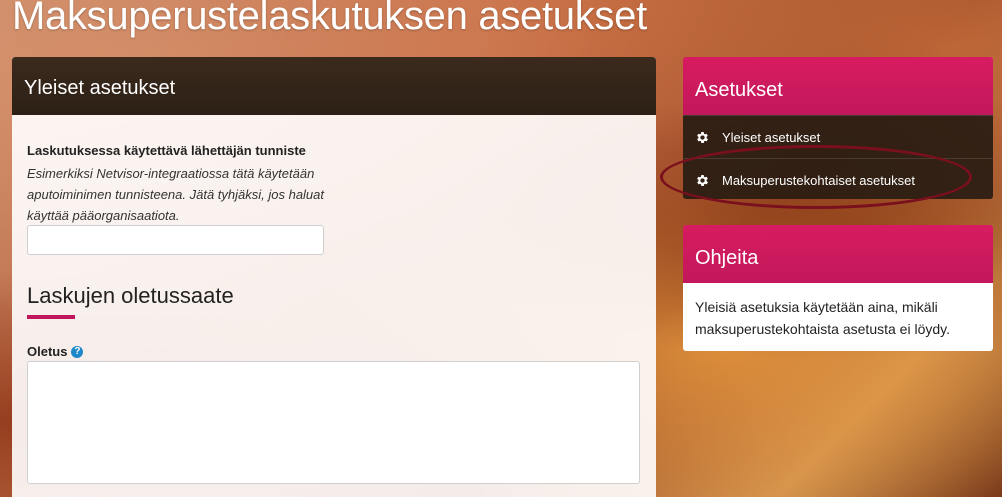 This screenshot has width=1002, height=497. I want to click on help-icon: ?, so click(77, 351).